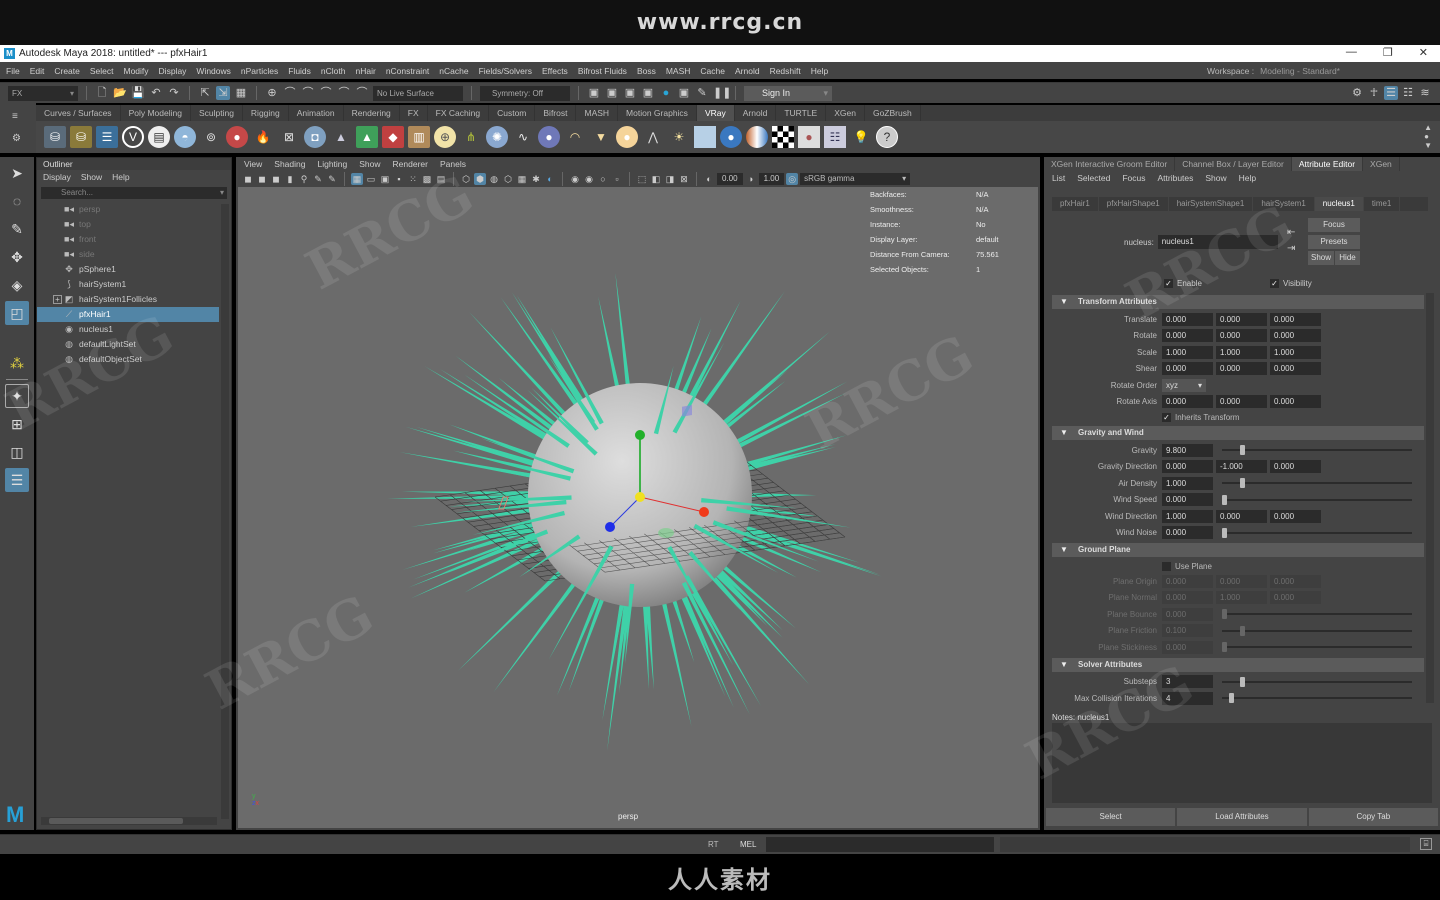  I want to click on expand-icon: +, so click(57, 299).